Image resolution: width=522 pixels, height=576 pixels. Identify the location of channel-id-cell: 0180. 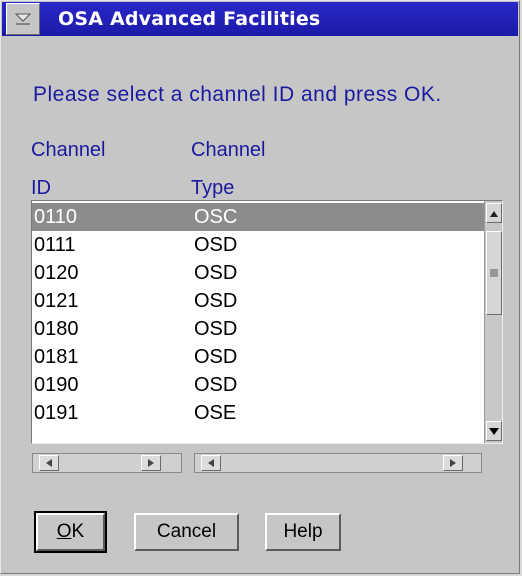
(56, 329).